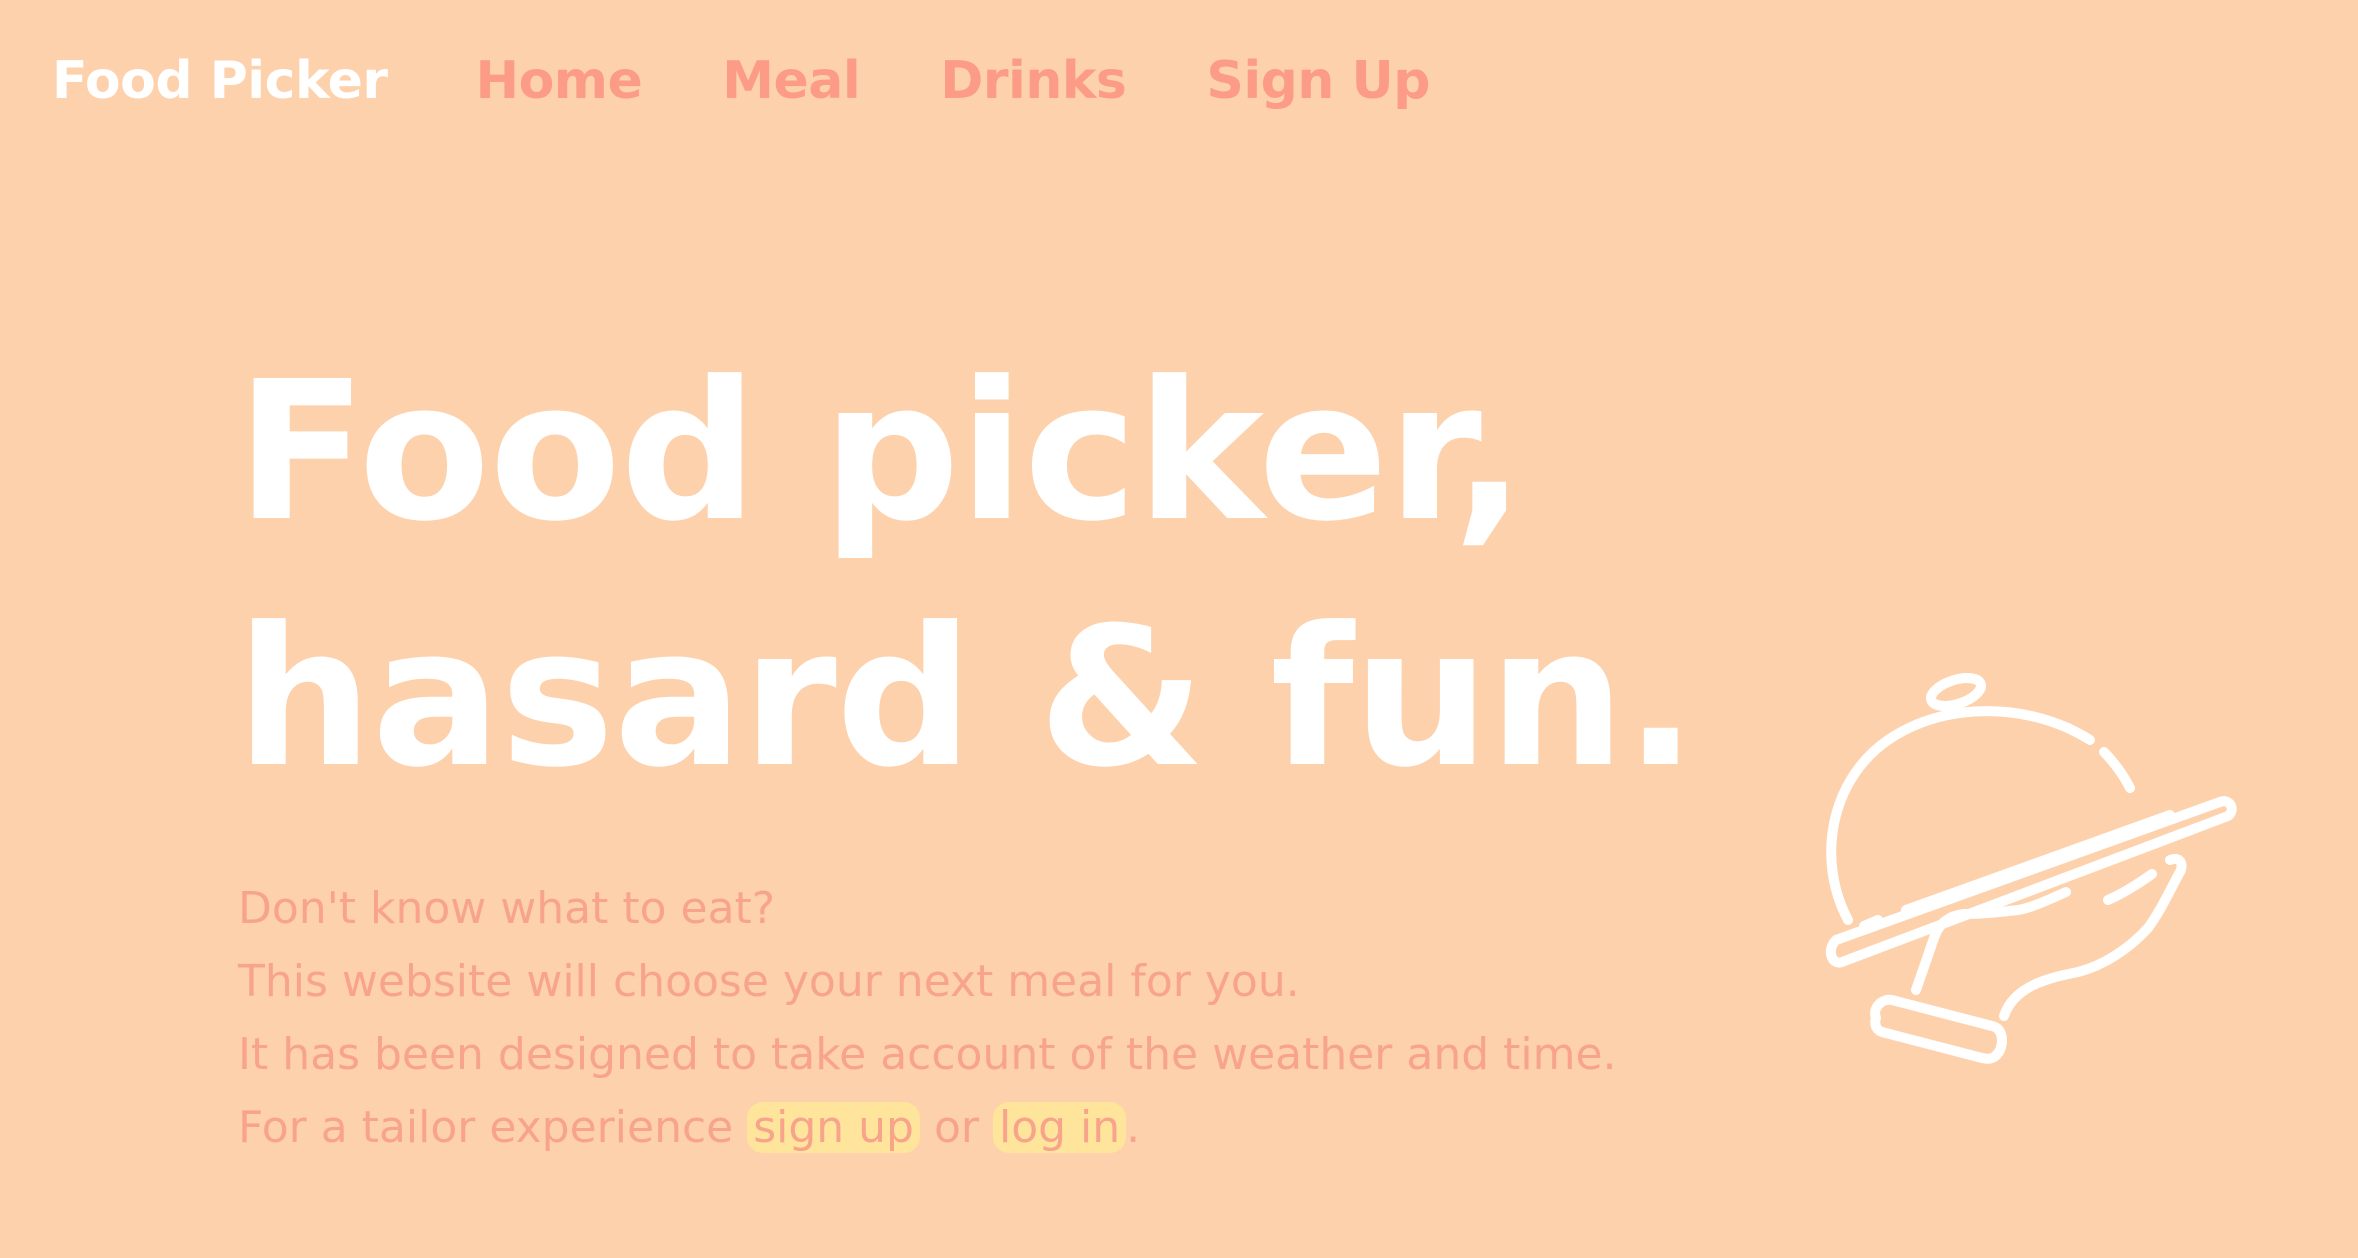 The image size is (2358, 1258). Describe the element at coordinates (791, 81) in the screenshot. I see `nav-link-meal: Meal` at that location.